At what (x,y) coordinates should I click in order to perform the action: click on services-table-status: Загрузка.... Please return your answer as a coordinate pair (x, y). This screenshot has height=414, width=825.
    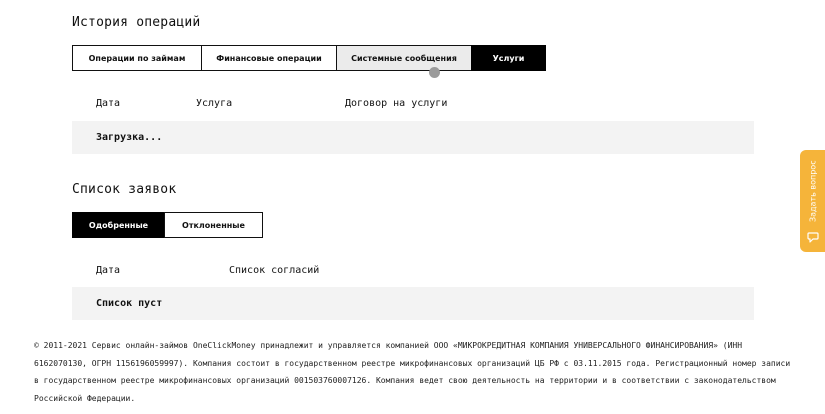
    Looking at the image, I should click on (413, 137).